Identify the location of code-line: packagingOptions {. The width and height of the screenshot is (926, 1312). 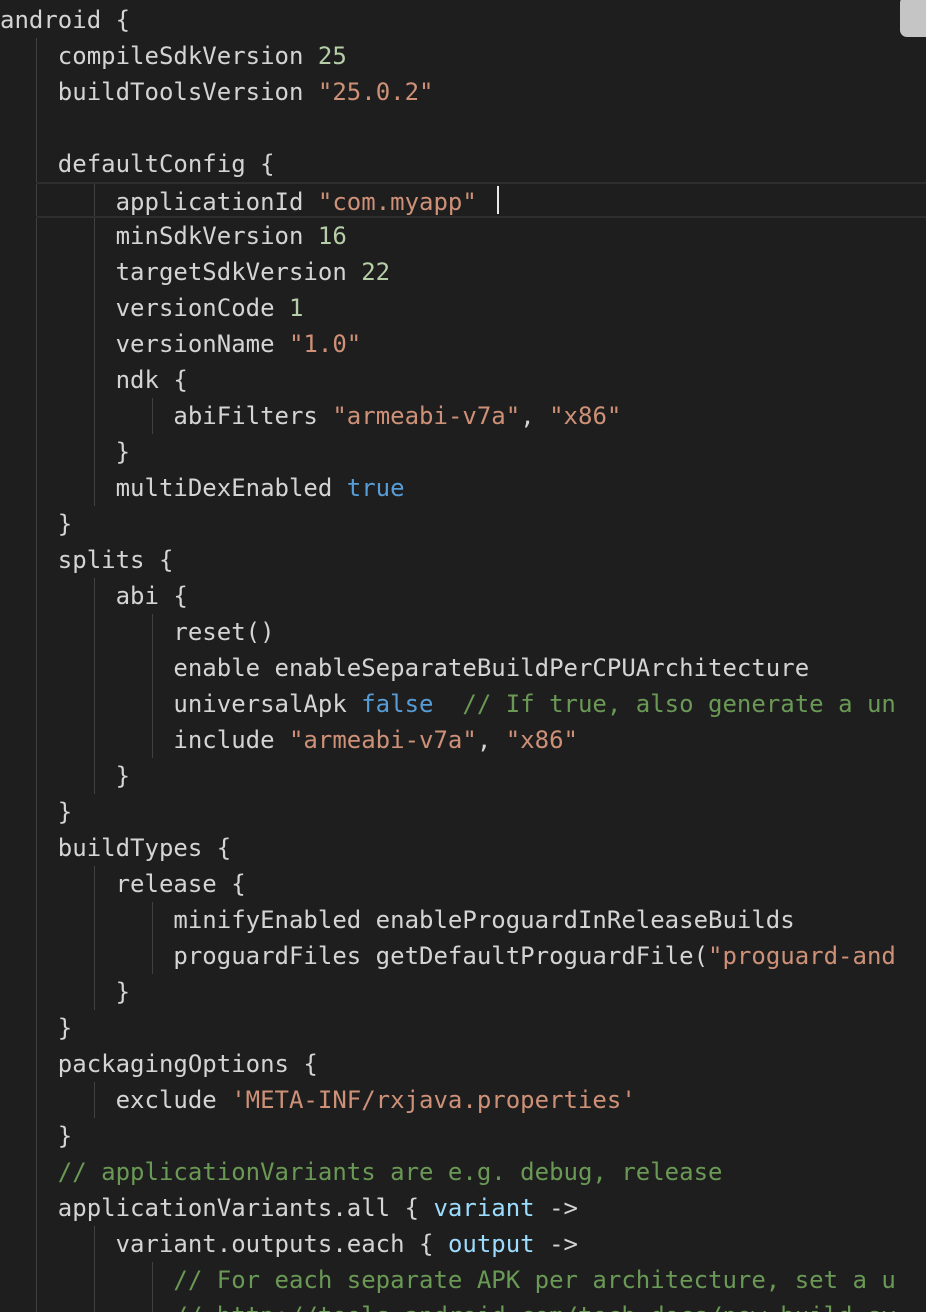
(463, 1064).